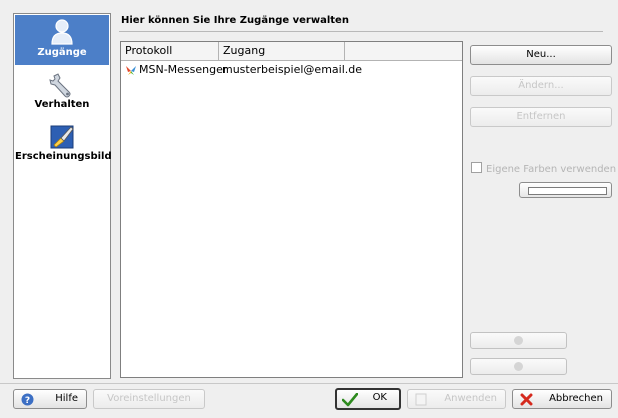 This screenshot has height=418, width=618. Describe the element at coordinates (368, 399) in the screenshot. I see `ok-button: OK` at that location.